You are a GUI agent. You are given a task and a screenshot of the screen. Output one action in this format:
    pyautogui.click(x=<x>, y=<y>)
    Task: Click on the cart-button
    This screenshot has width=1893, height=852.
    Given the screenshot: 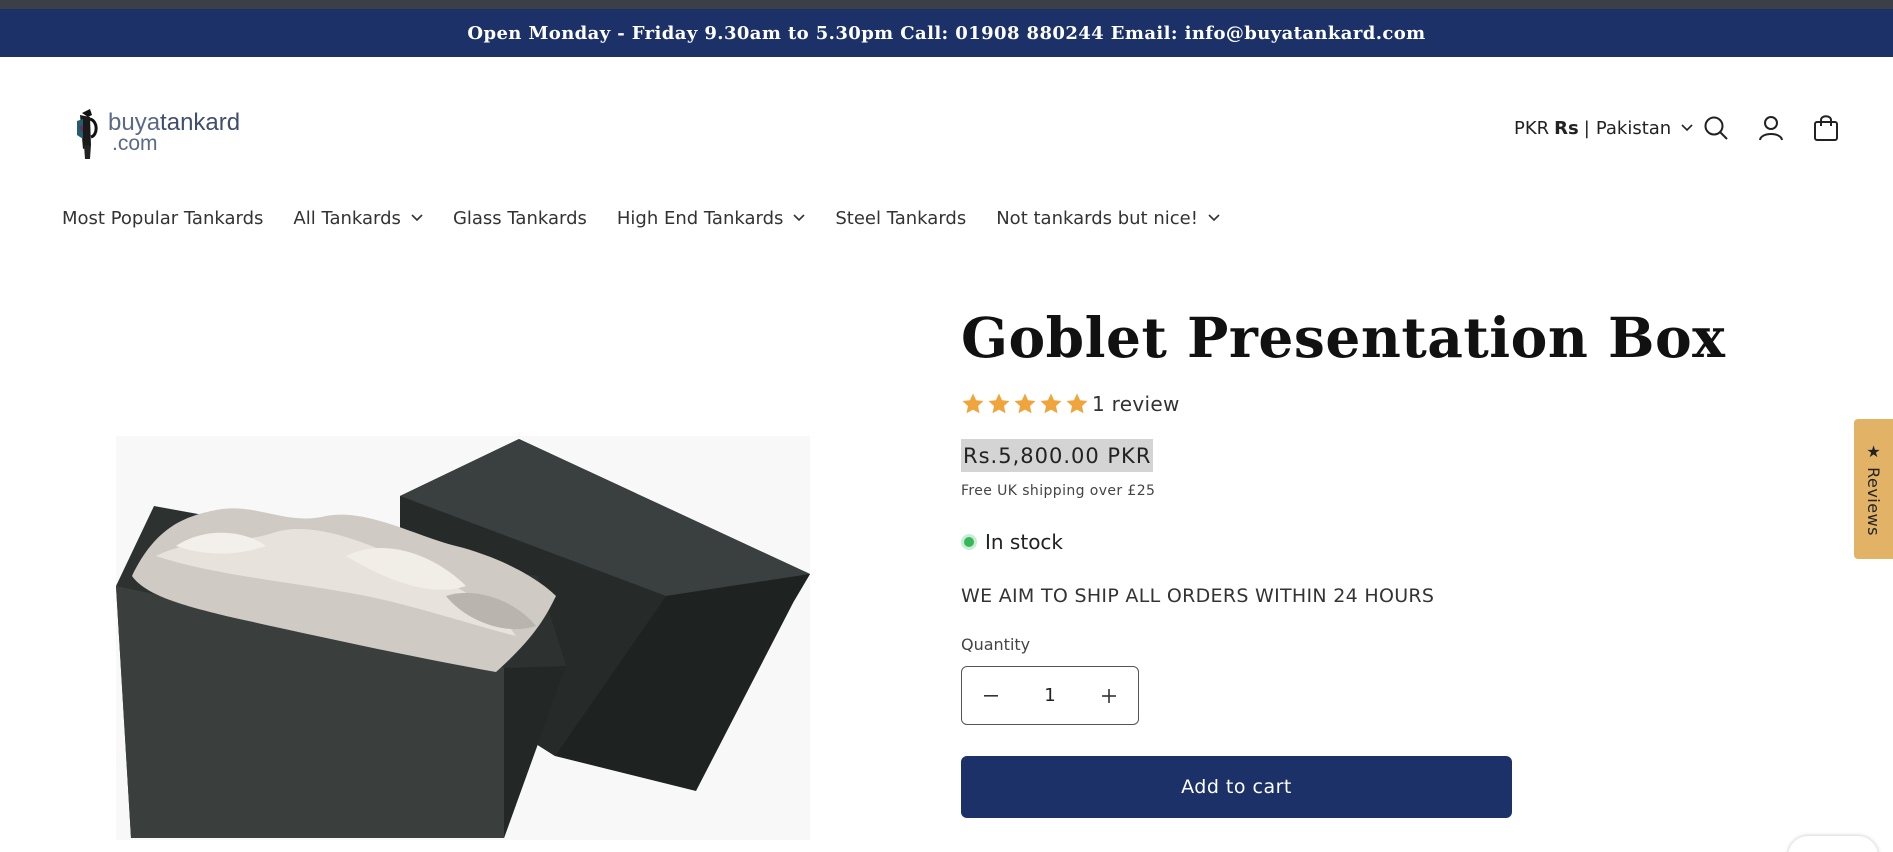 What is the action you would take?
    pyautogui.click(x=1826, y=128)
    